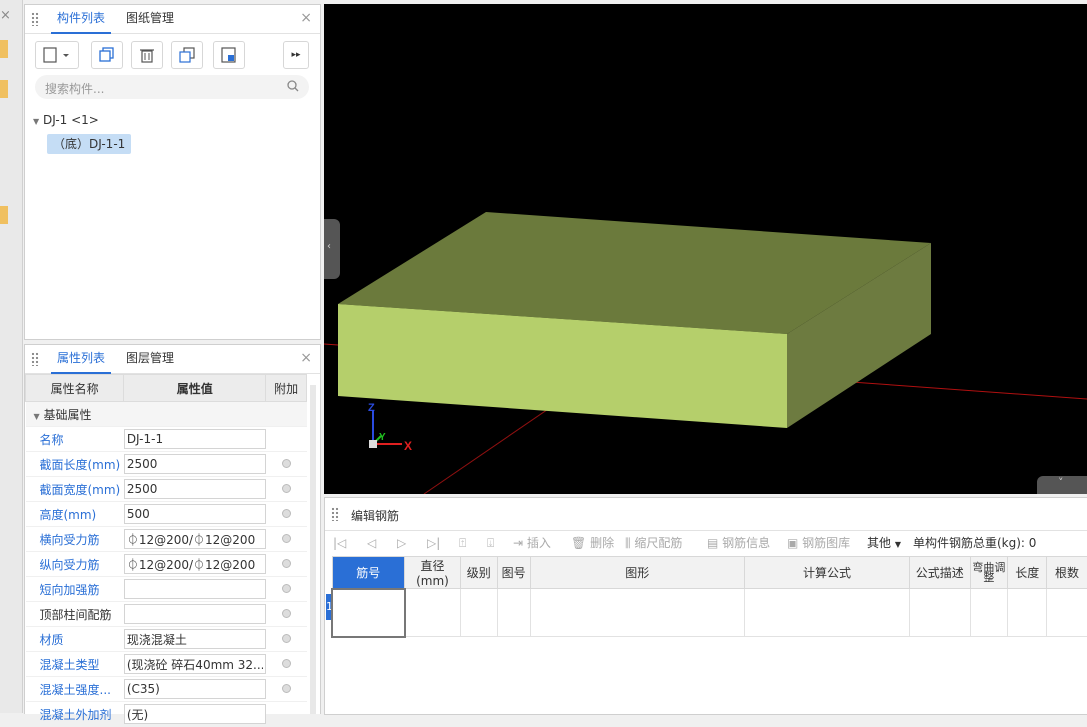 Image resolution: width=1087 pixels, height=727 pixels. Describe the element at coordinates (513, 572) in the screenshot. I see `column-header: 图号` at that location.